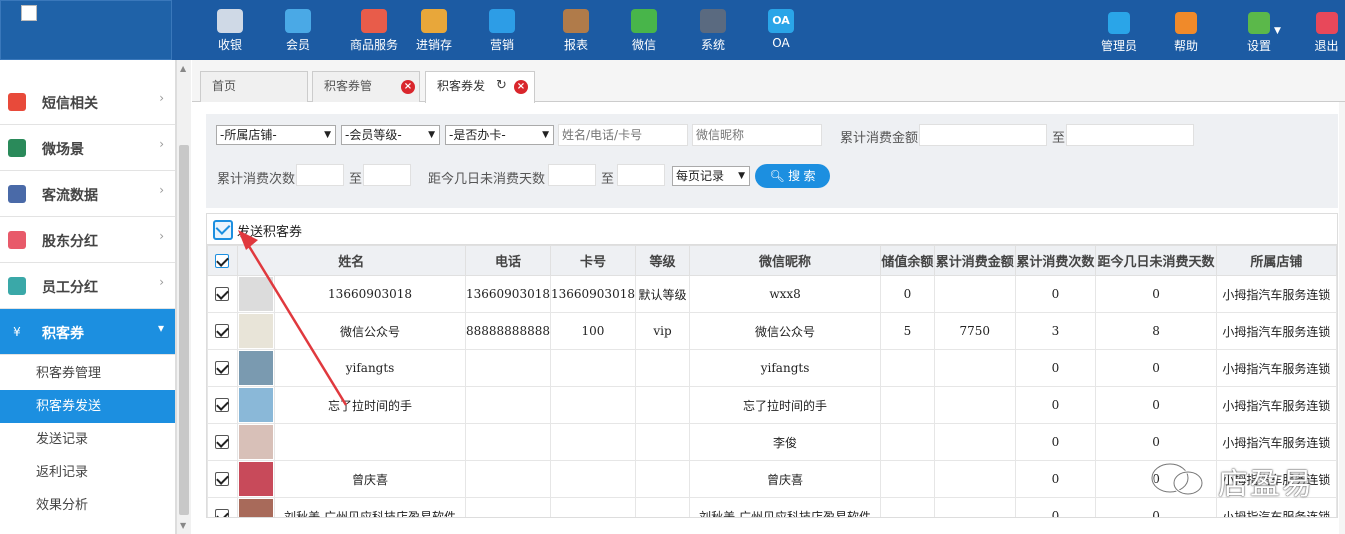 The image size is (1345, 534). I want to click on sidebar-subitem-0: 积客券管理, so click(87, 373).